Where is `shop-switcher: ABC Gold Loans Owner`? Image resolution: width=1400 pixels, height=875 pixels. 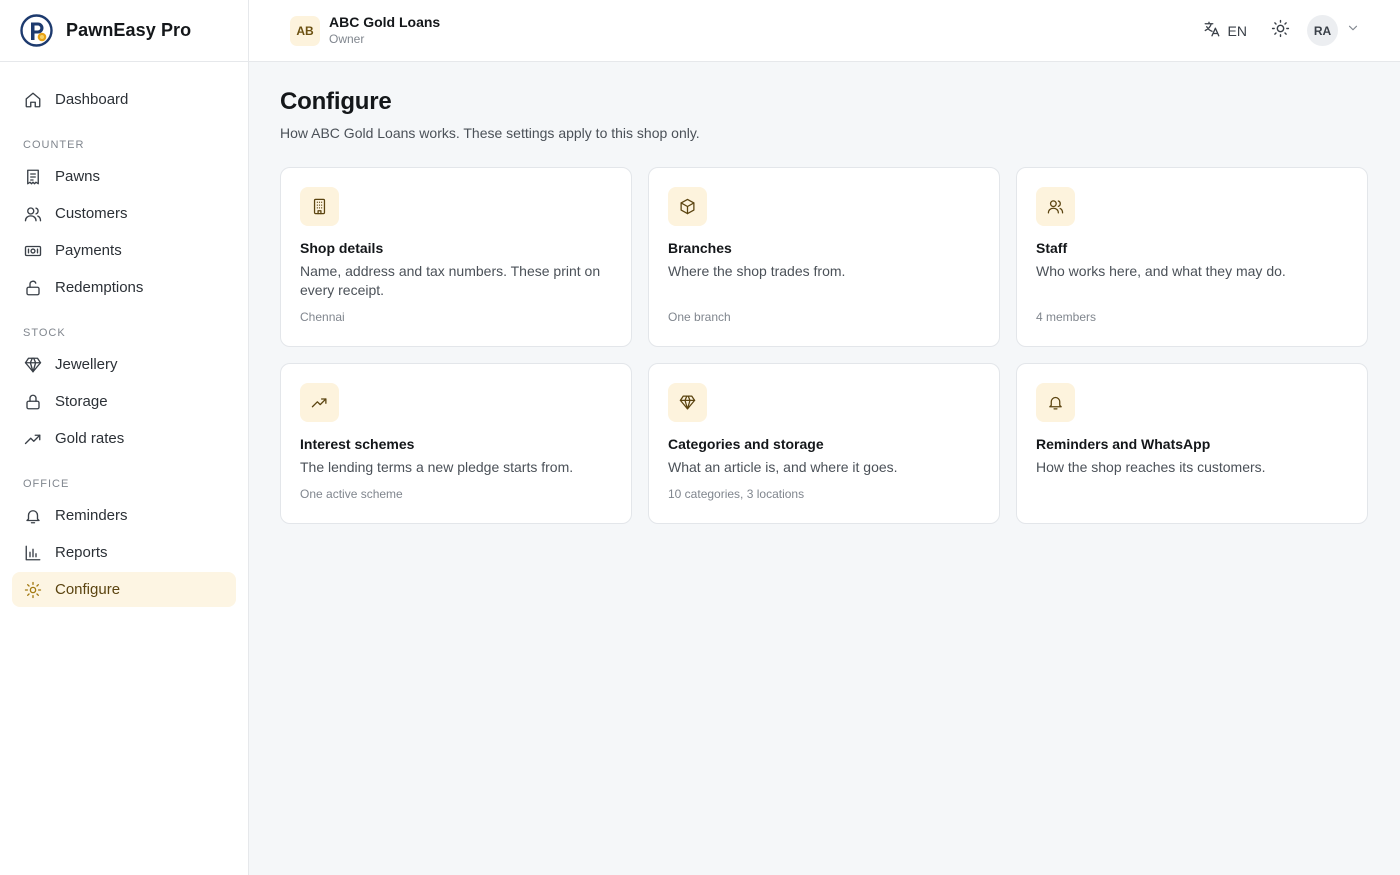
shop-switcher: ABC Gold Loans Owner is located at coordinates (385, 30).